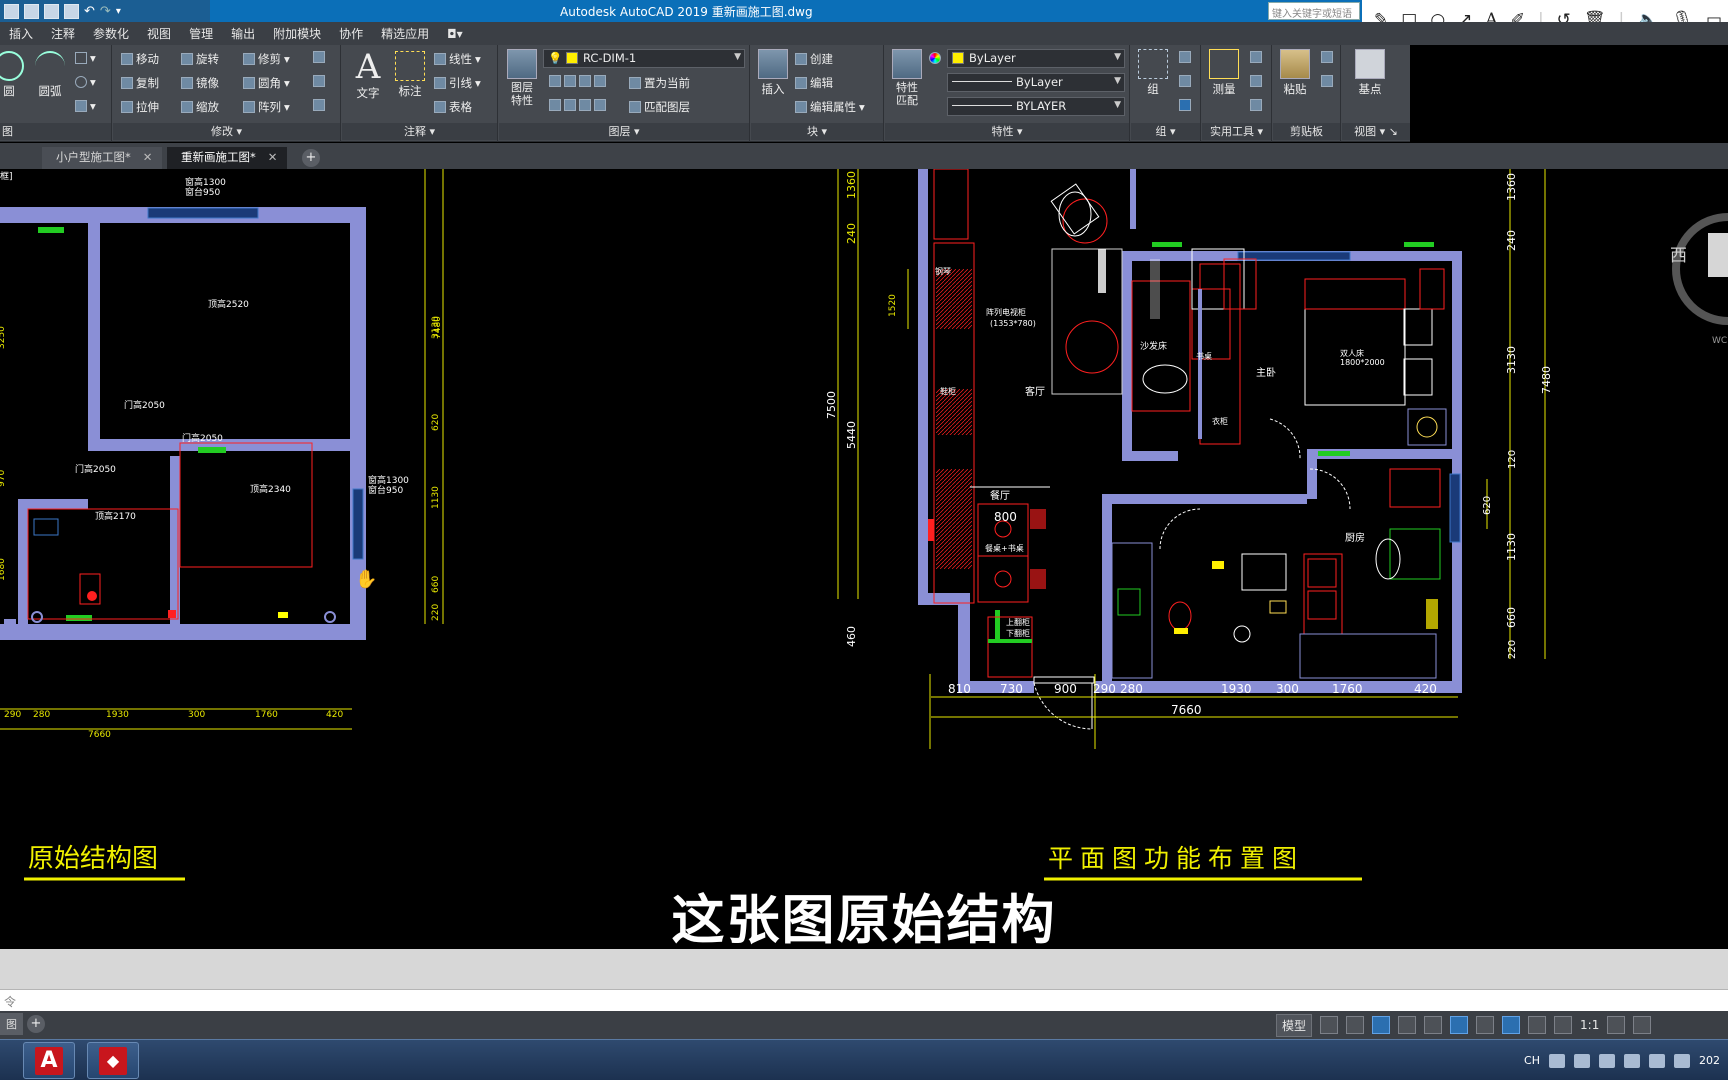  I want to click on auto-scale-icon, so click(1537, 1025).